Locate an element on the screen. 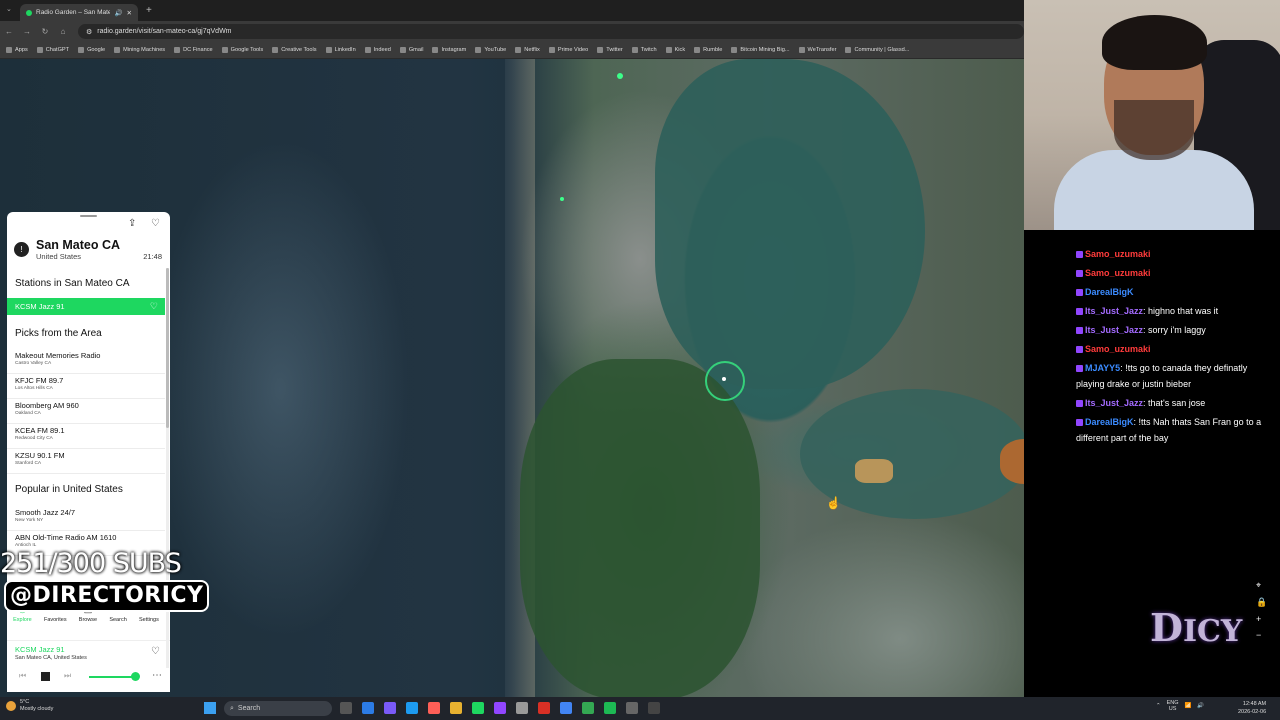  station-row: KCEA FM 89.1 Redwood City CA is located at coordinates (90, 433).